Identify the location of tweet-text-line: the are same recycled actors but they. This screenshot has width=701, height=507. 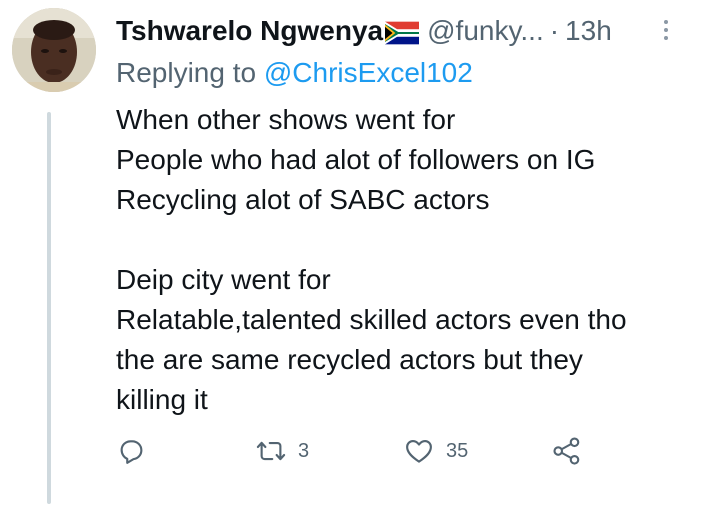
(349, 359).